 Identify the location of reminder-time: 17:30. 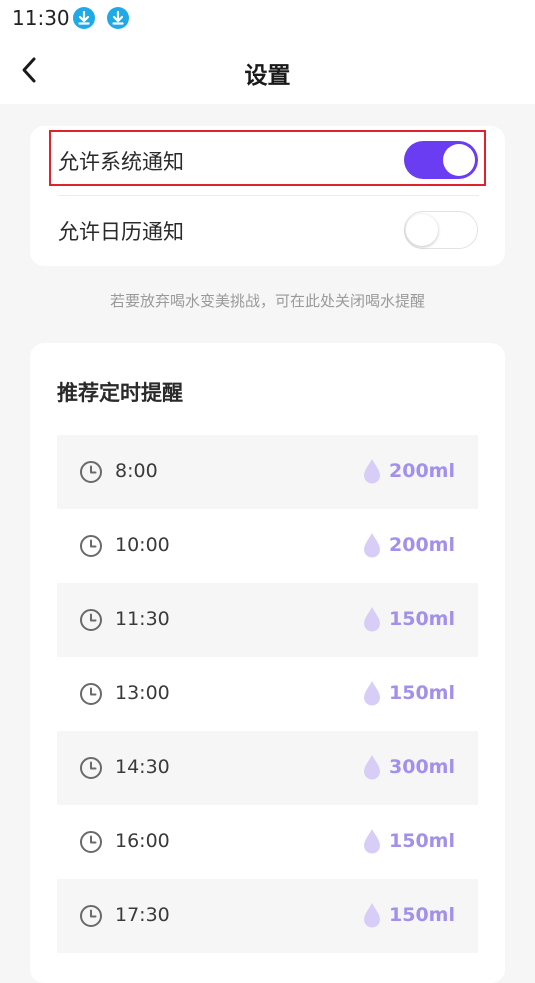
(142, 915).